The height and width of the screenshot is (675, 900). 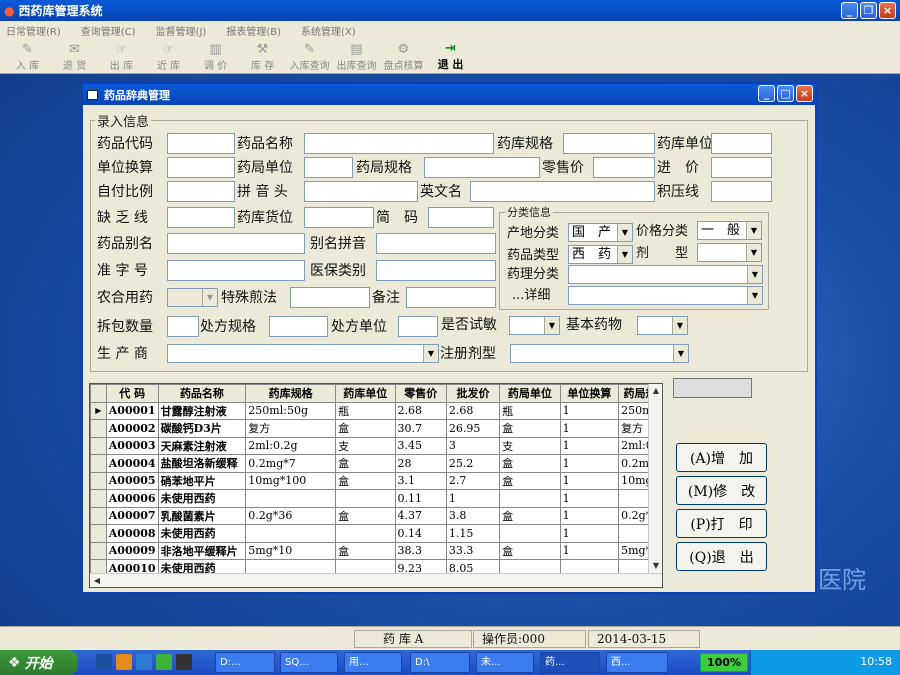 I want to click on pharmacy-unit-field, so click(x=328, y=167).